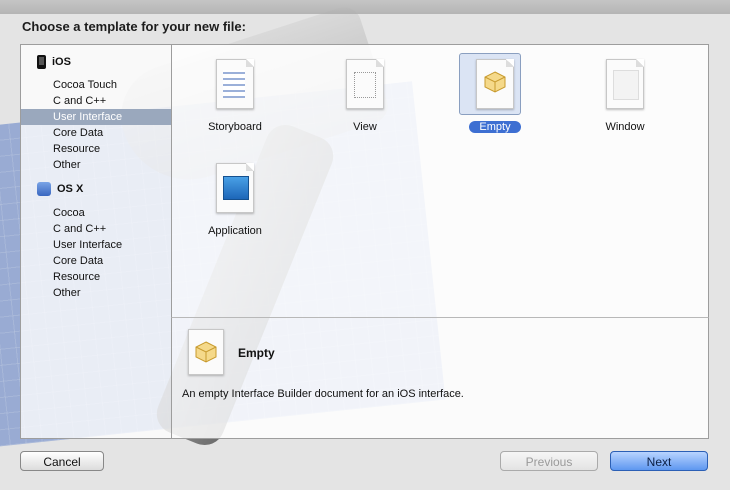  I want to click on window-icon, so click(625, 84).